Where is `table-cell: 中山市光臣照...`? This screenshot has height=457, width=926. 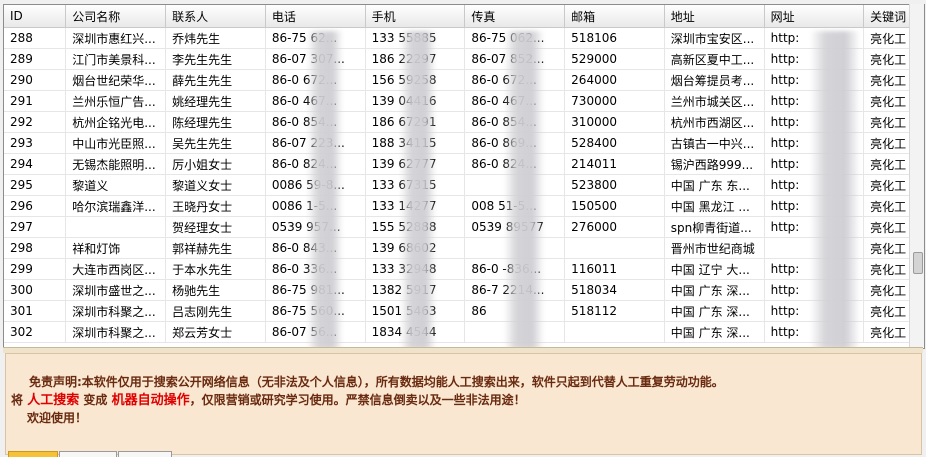
table-cell: 中山市光臣照... is located at coordinates (116, 143).